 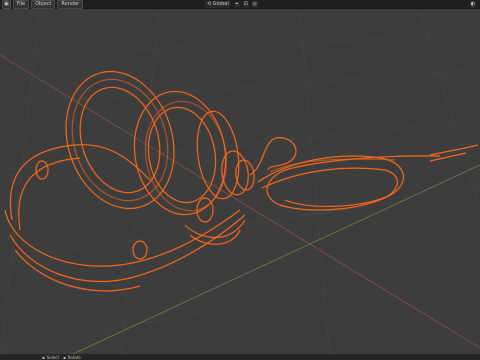 What do you see at coordinates (6, 4) in the screenshot?
I see `editor-type-button: ▣` at bounding box center [6, 4].